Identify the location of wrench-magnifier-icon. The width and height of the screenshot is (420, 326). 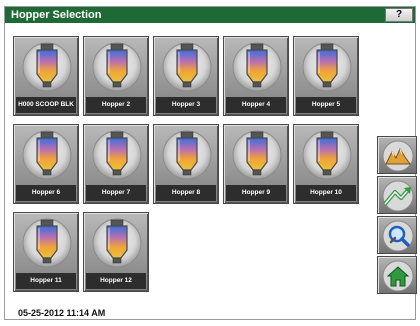
(398, 236).